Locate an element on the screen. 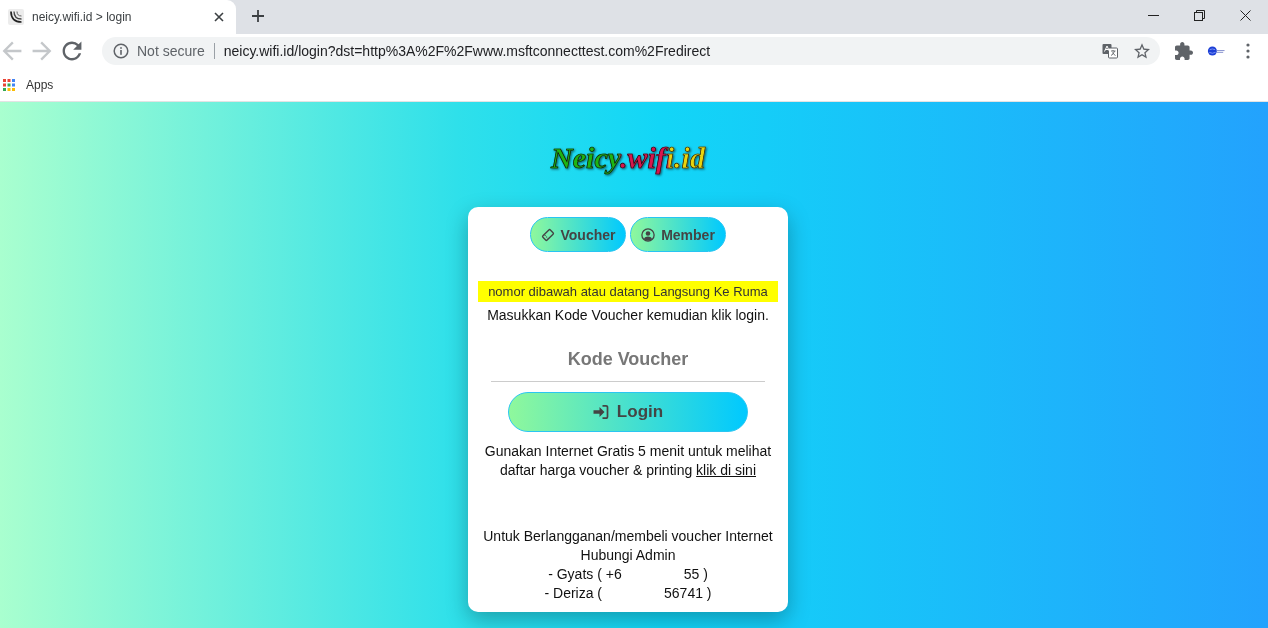  sign-in-icon is located at coordinates (600, 412).